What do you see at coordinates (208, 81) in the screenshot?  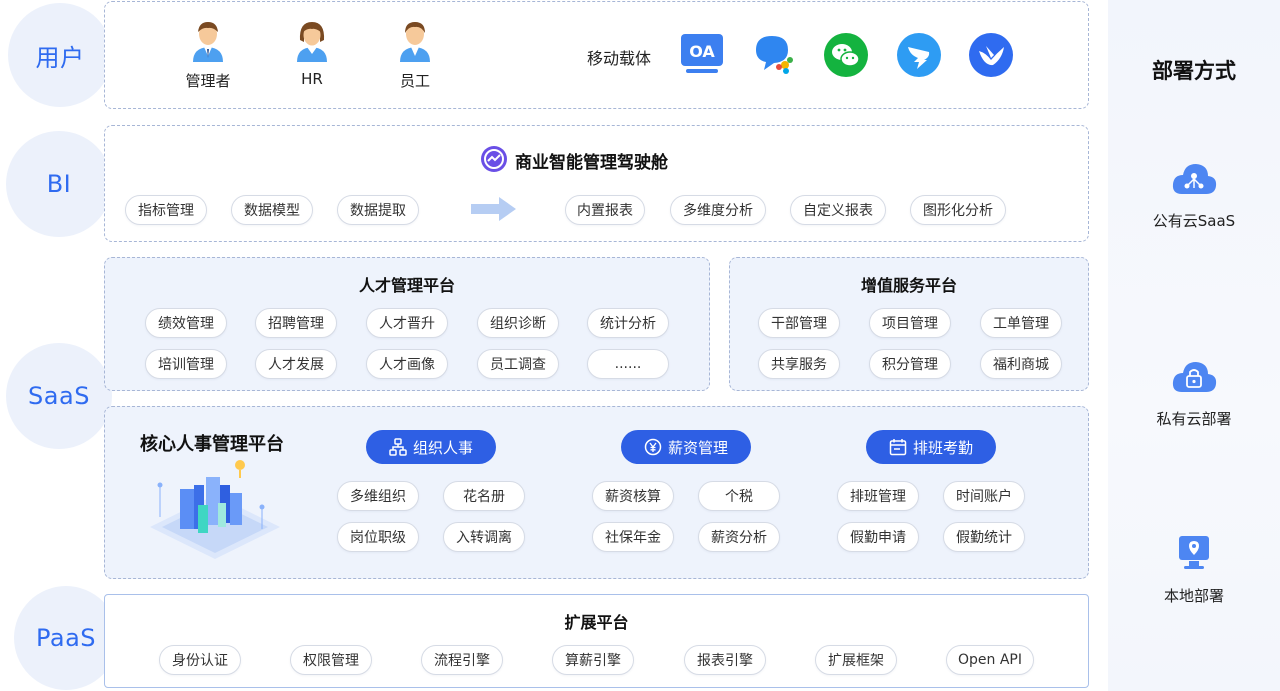 I see `role-label: 管理者` at bounding box center [208, 81].